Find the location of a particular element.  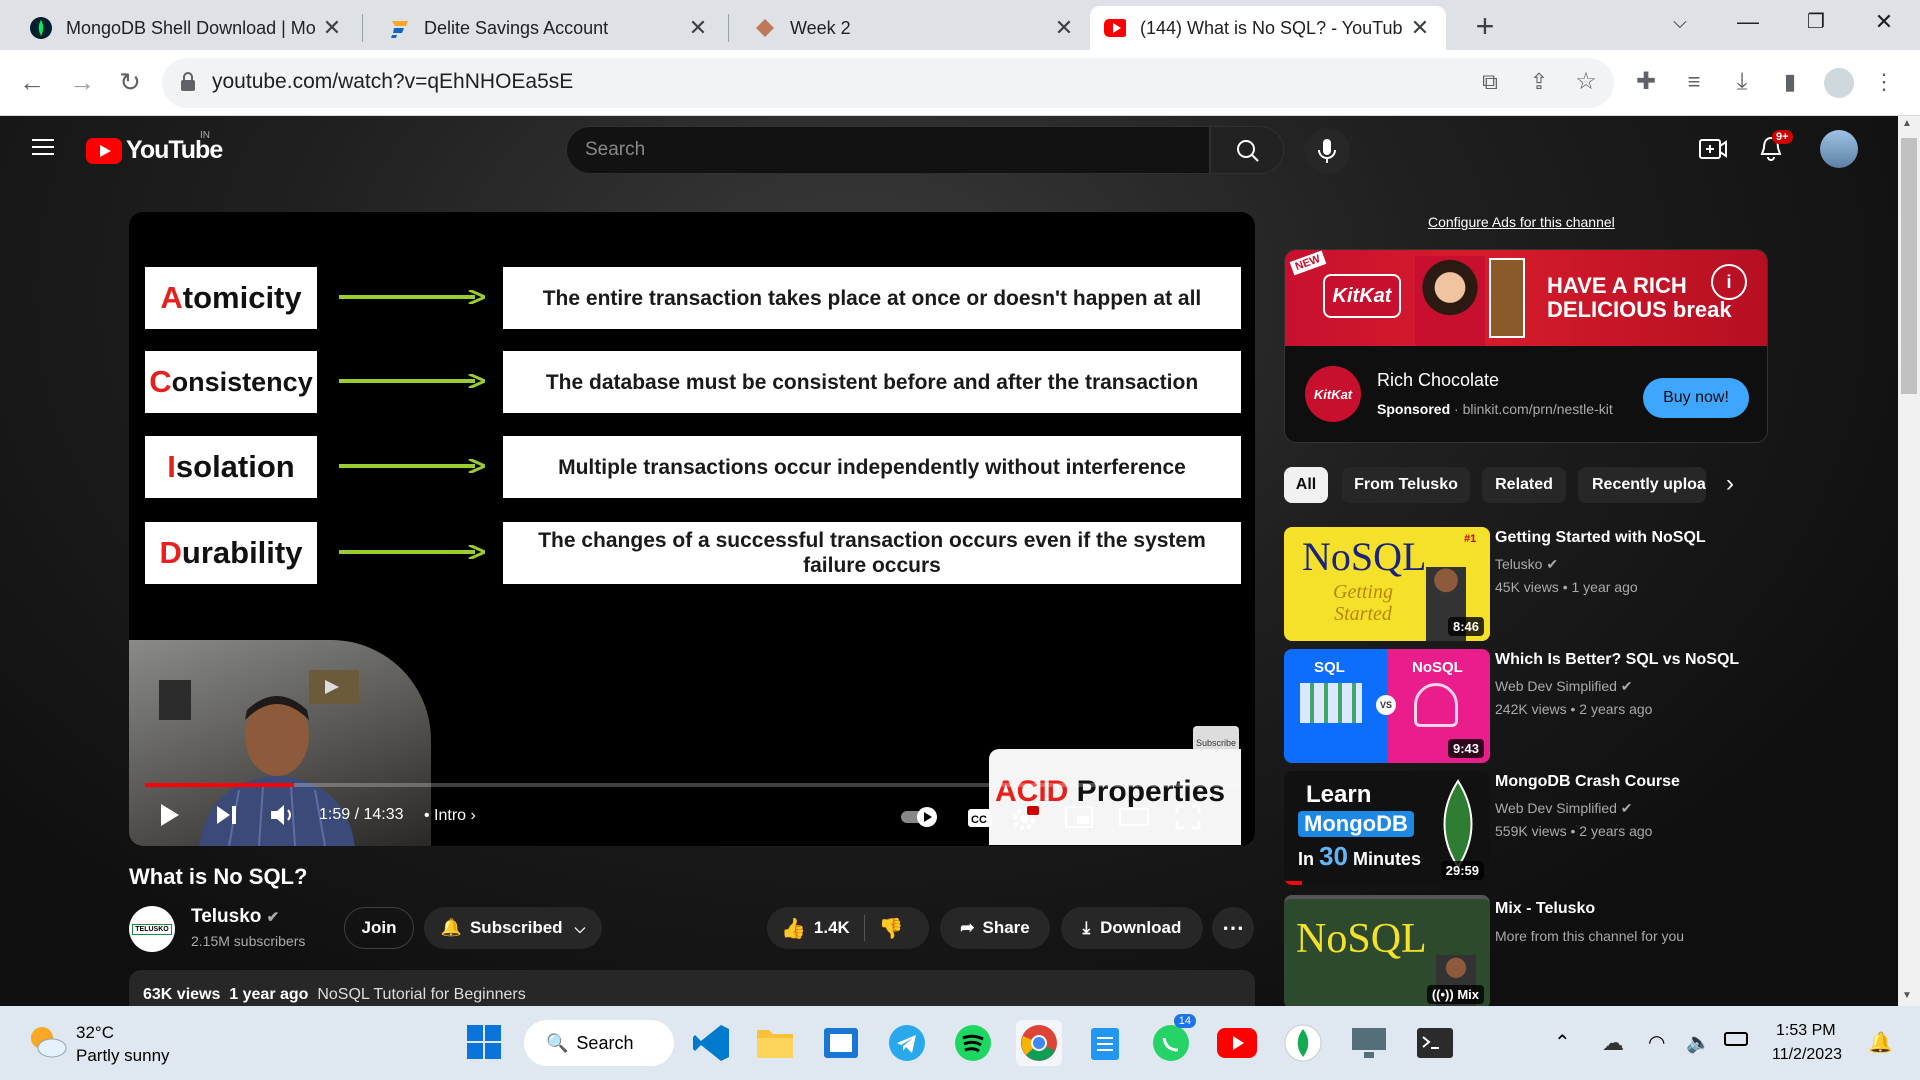

downloads-icon: ⤓ is located at coordinates (1742, 82).